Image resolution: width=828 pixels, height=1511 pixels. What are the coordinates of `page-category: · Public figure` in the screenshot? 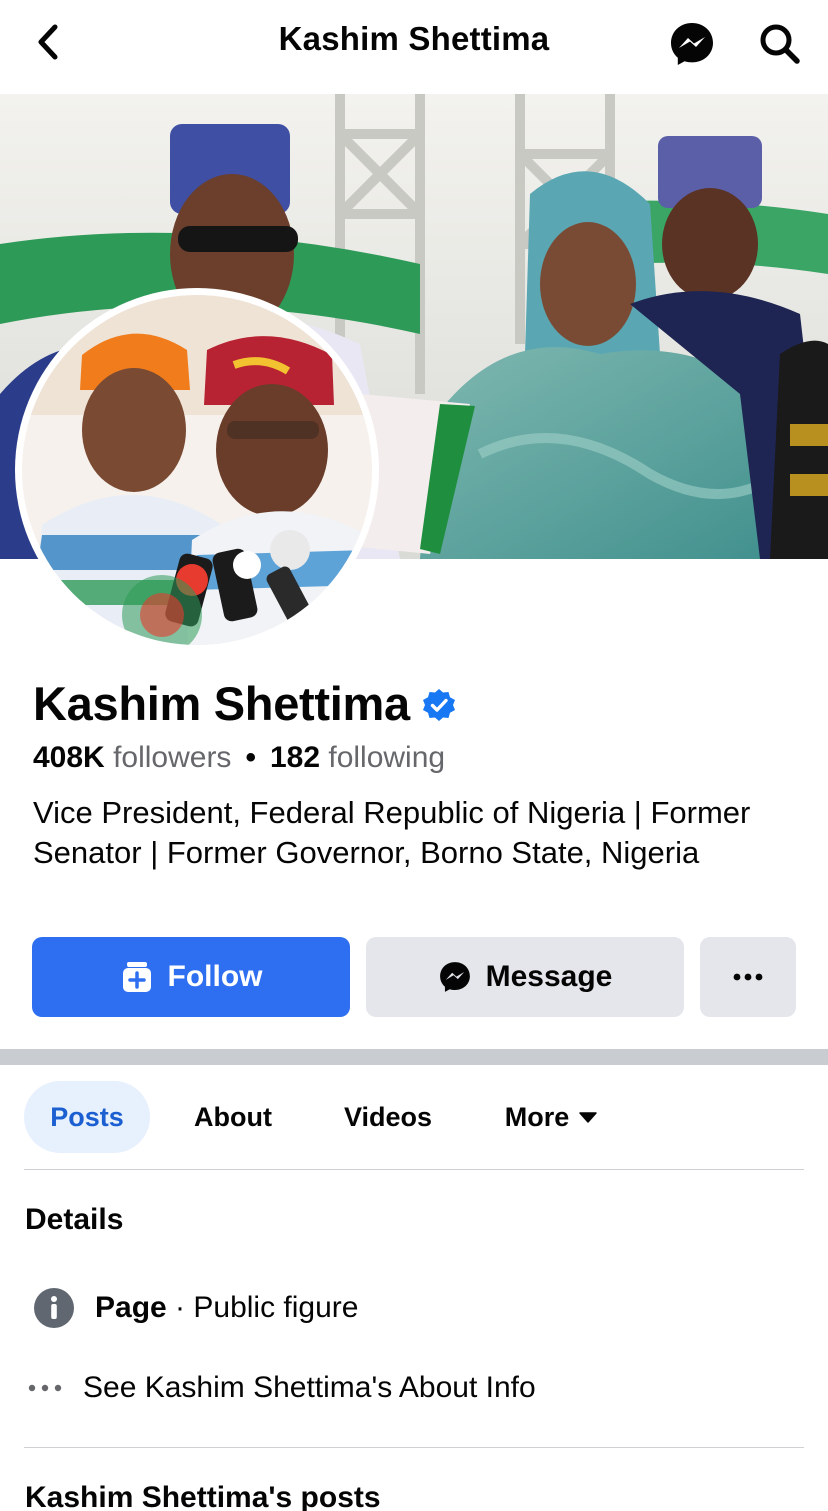 It's located at (262, 1307).